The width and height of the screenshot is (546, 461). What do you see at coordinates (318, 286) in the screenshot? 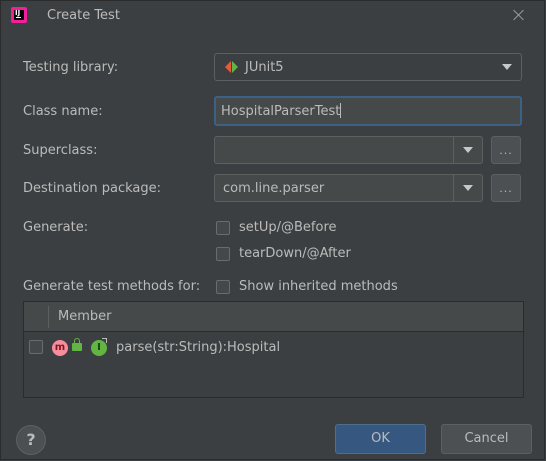
I see `show-inherited-label: Show inherited methods` at bounding box center [318, 286].